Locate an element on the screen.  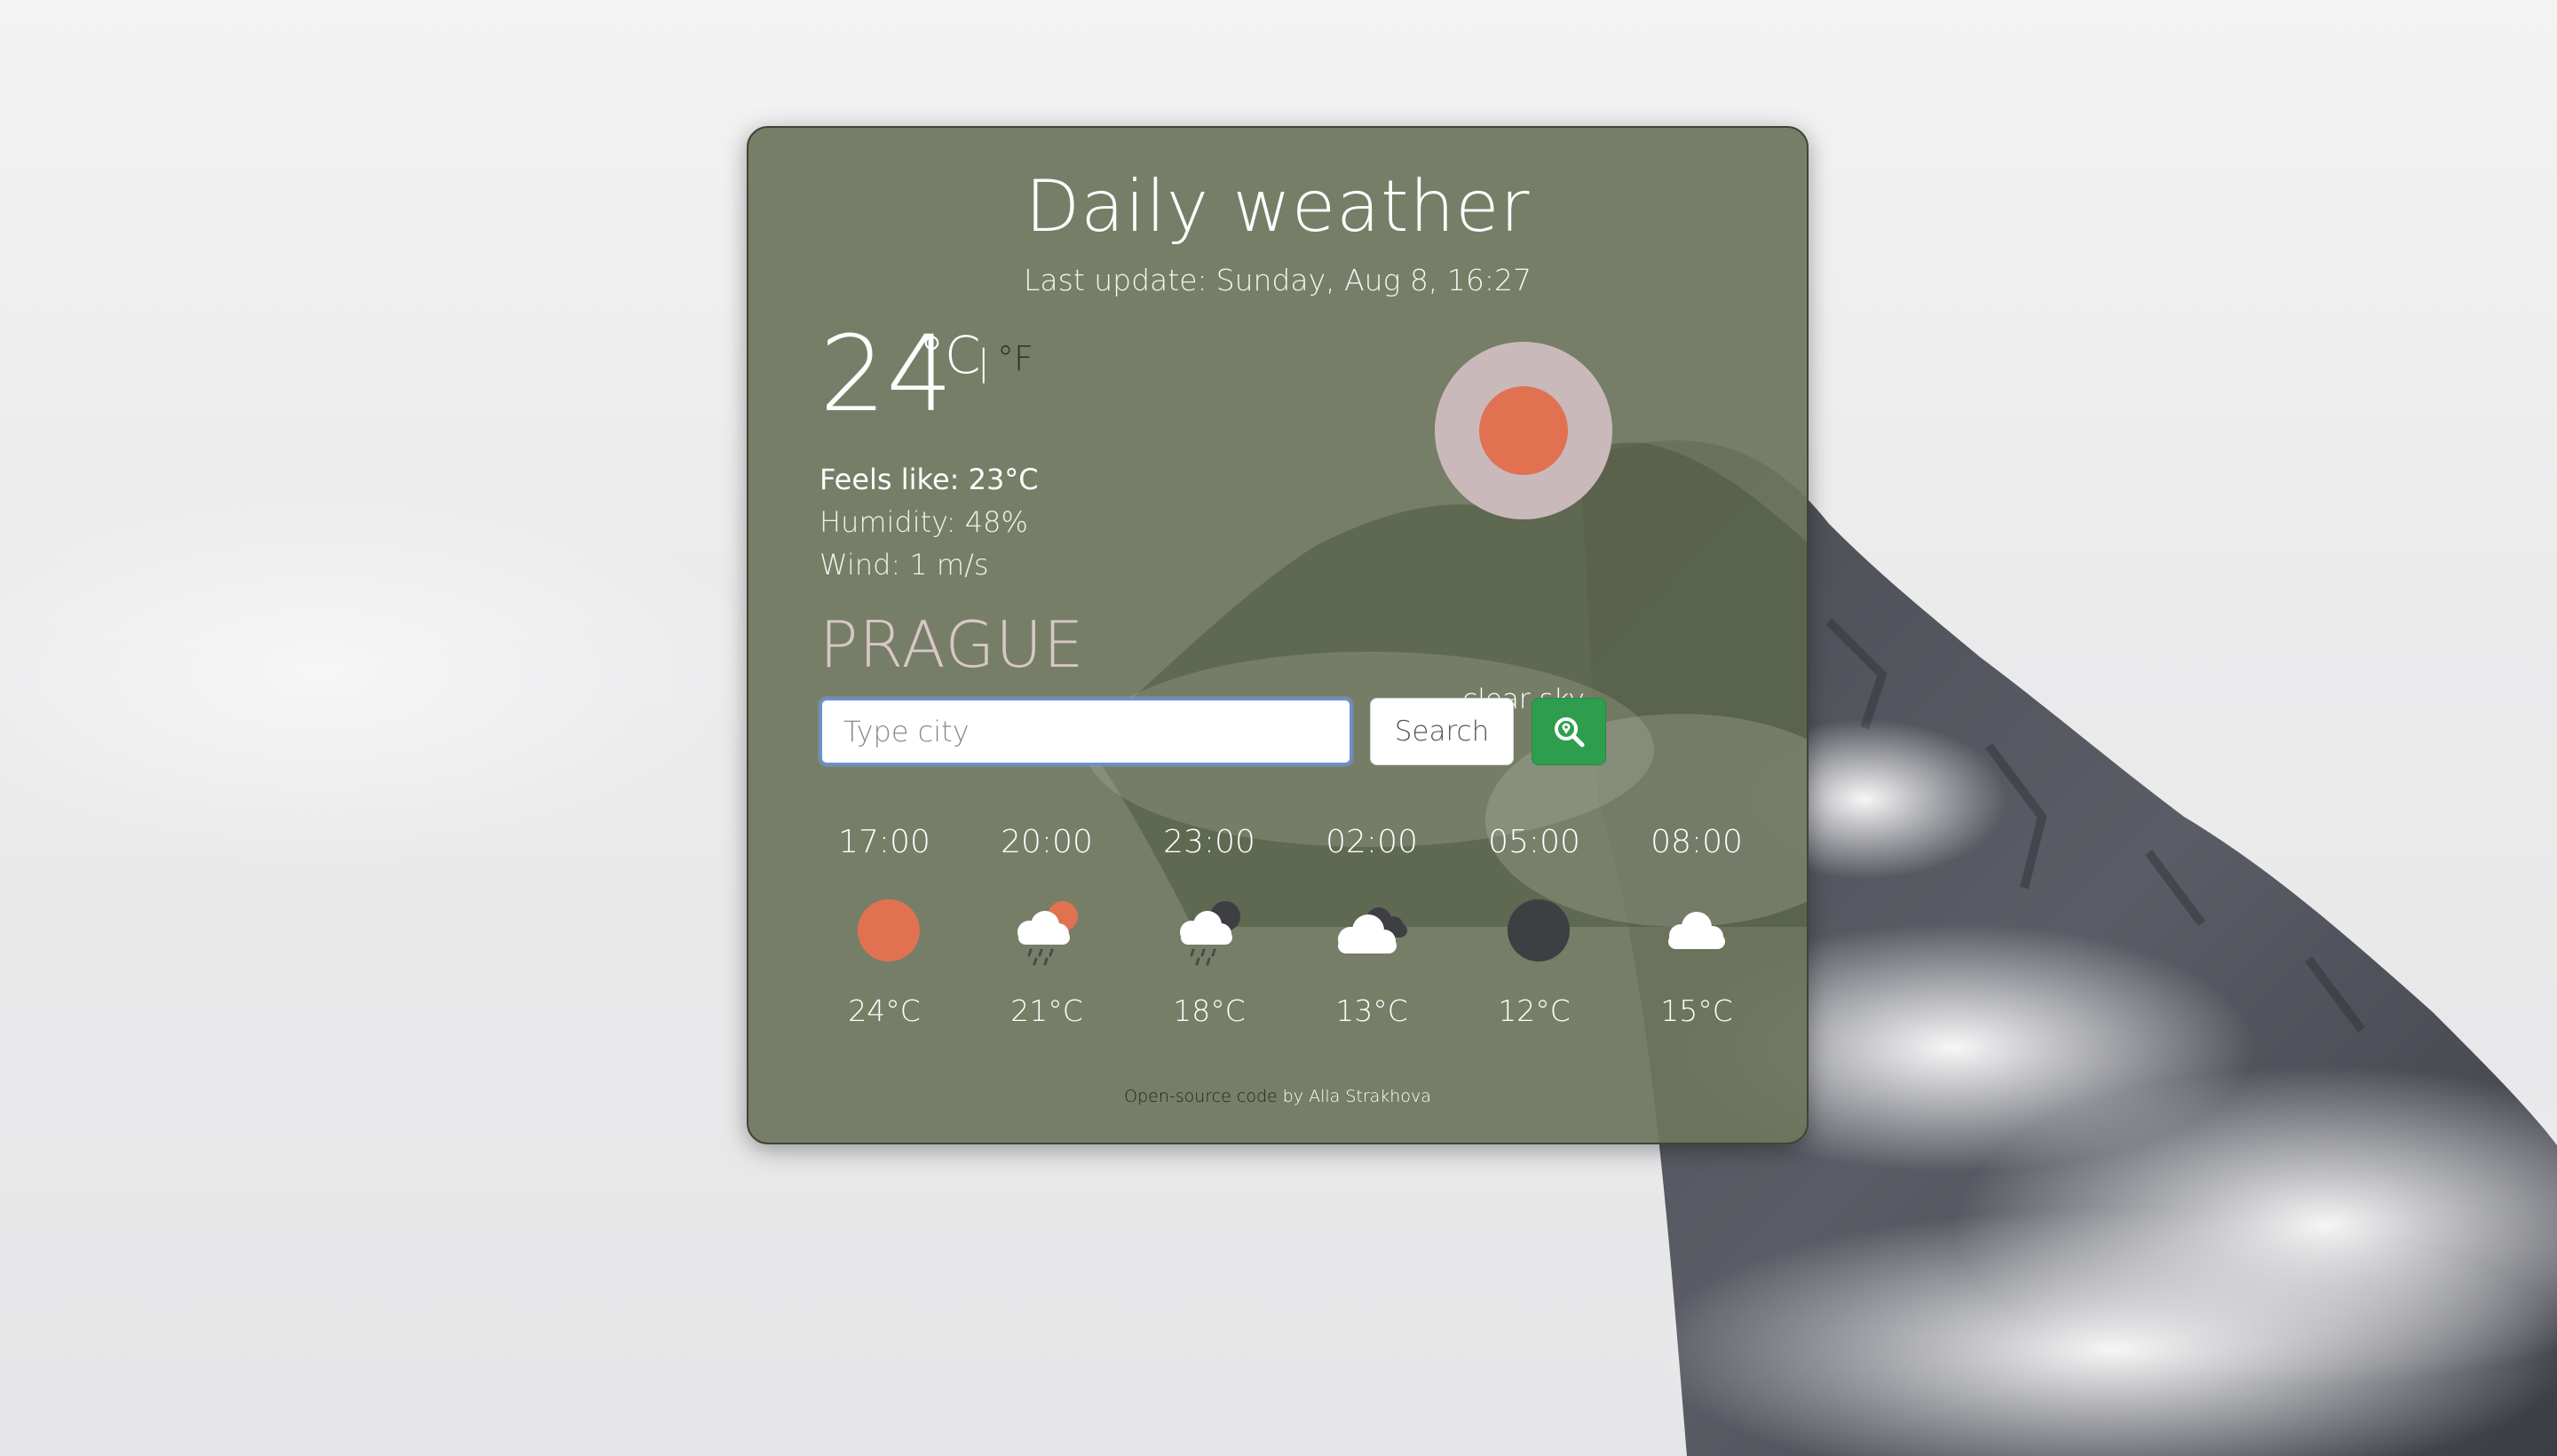
forecast-time: 20:00 is located at coordinates (1047, 842).